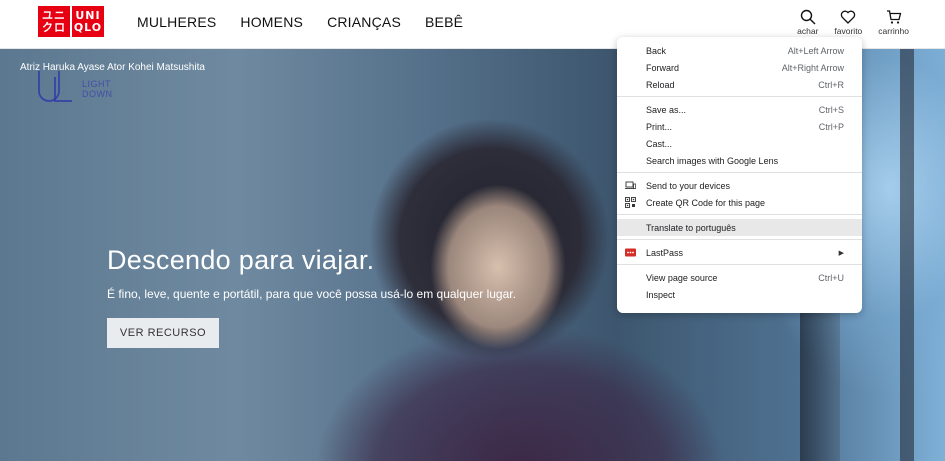 The image size is (945, 461). I want to click on photo-credit: Atriz Haruka Ayase Ator Kohei Matsushita, so click(112, 67).